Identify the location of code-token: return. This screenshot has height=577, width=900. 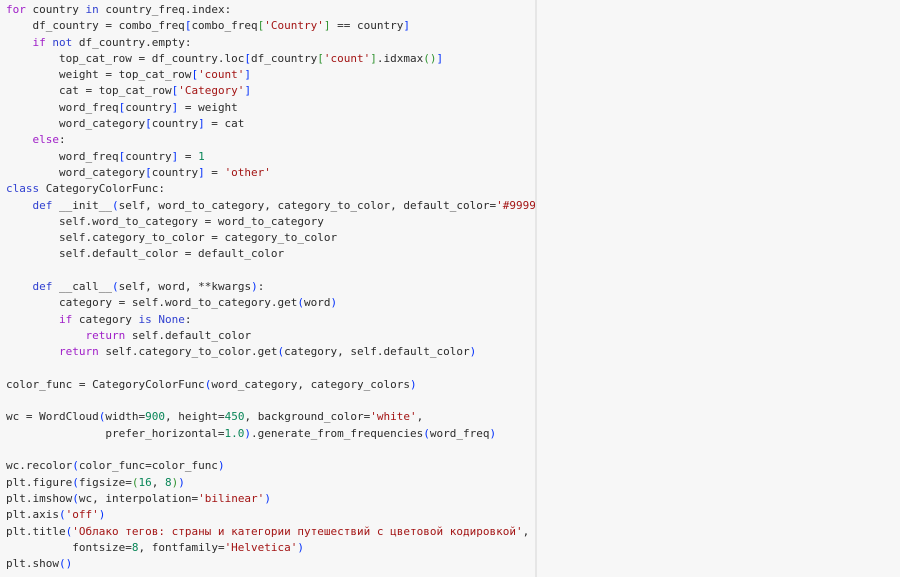
(105, 335).